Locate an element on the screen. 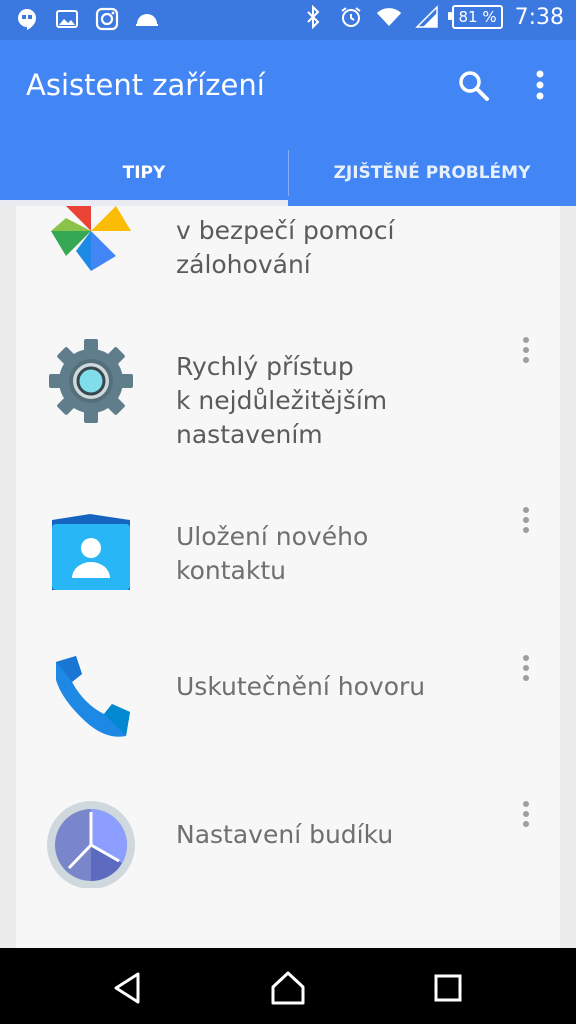  cell-signal-icon is located at coordinates (427, 17).